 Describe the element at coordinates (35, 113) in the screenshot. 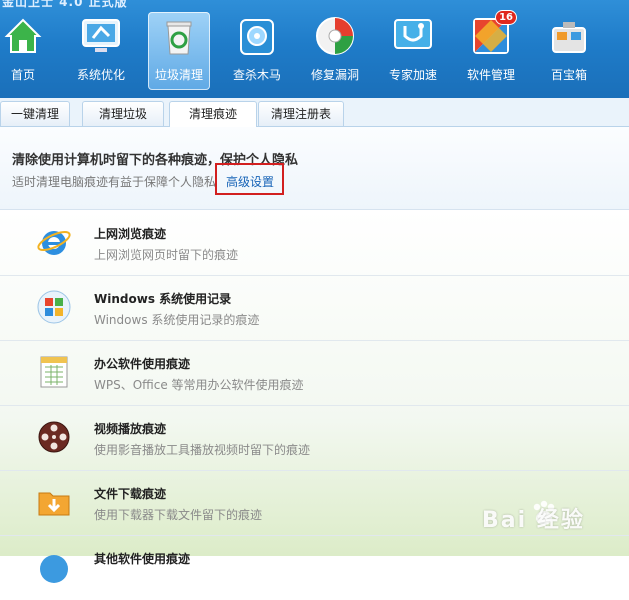

I see `tab-one-click-clean: 一键清理` at that location.